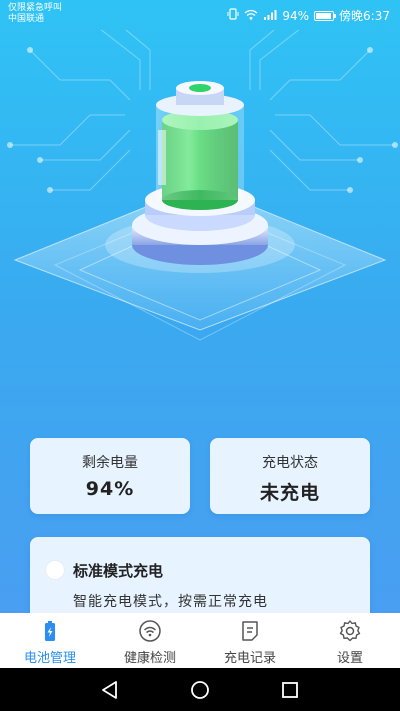 The height and width of the screenshot is (711, 400). What do you see at coordinates (110, 489) in the screenshot?
I see `remaining-charge-value: 94%` at bounding box center [110, 489].